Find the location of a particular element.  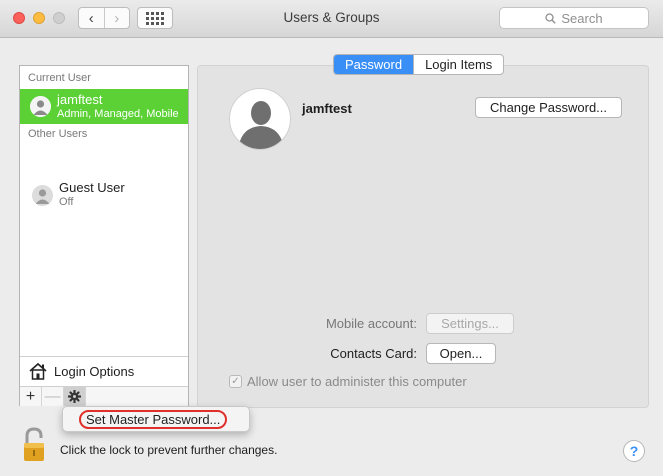

main-user-name: jamftest is located at coordinates (327, 108).